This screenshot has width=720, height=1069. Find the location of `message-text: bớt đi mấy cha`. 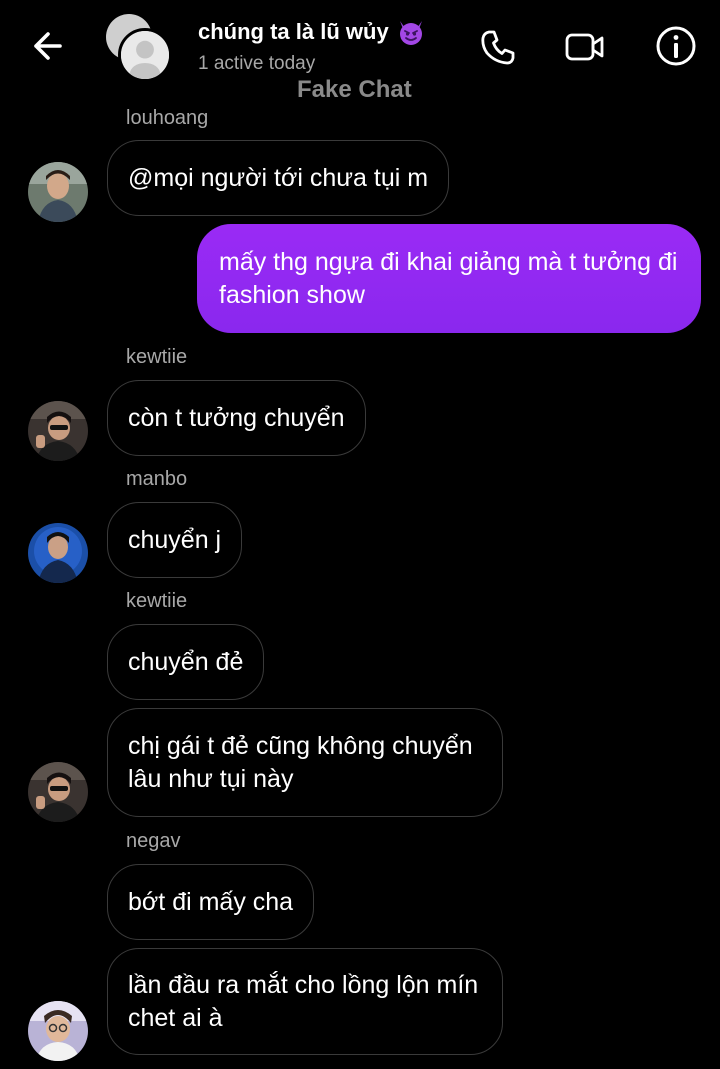

message-text: bớt đi mấy cha is located at coordinates (211, 901).